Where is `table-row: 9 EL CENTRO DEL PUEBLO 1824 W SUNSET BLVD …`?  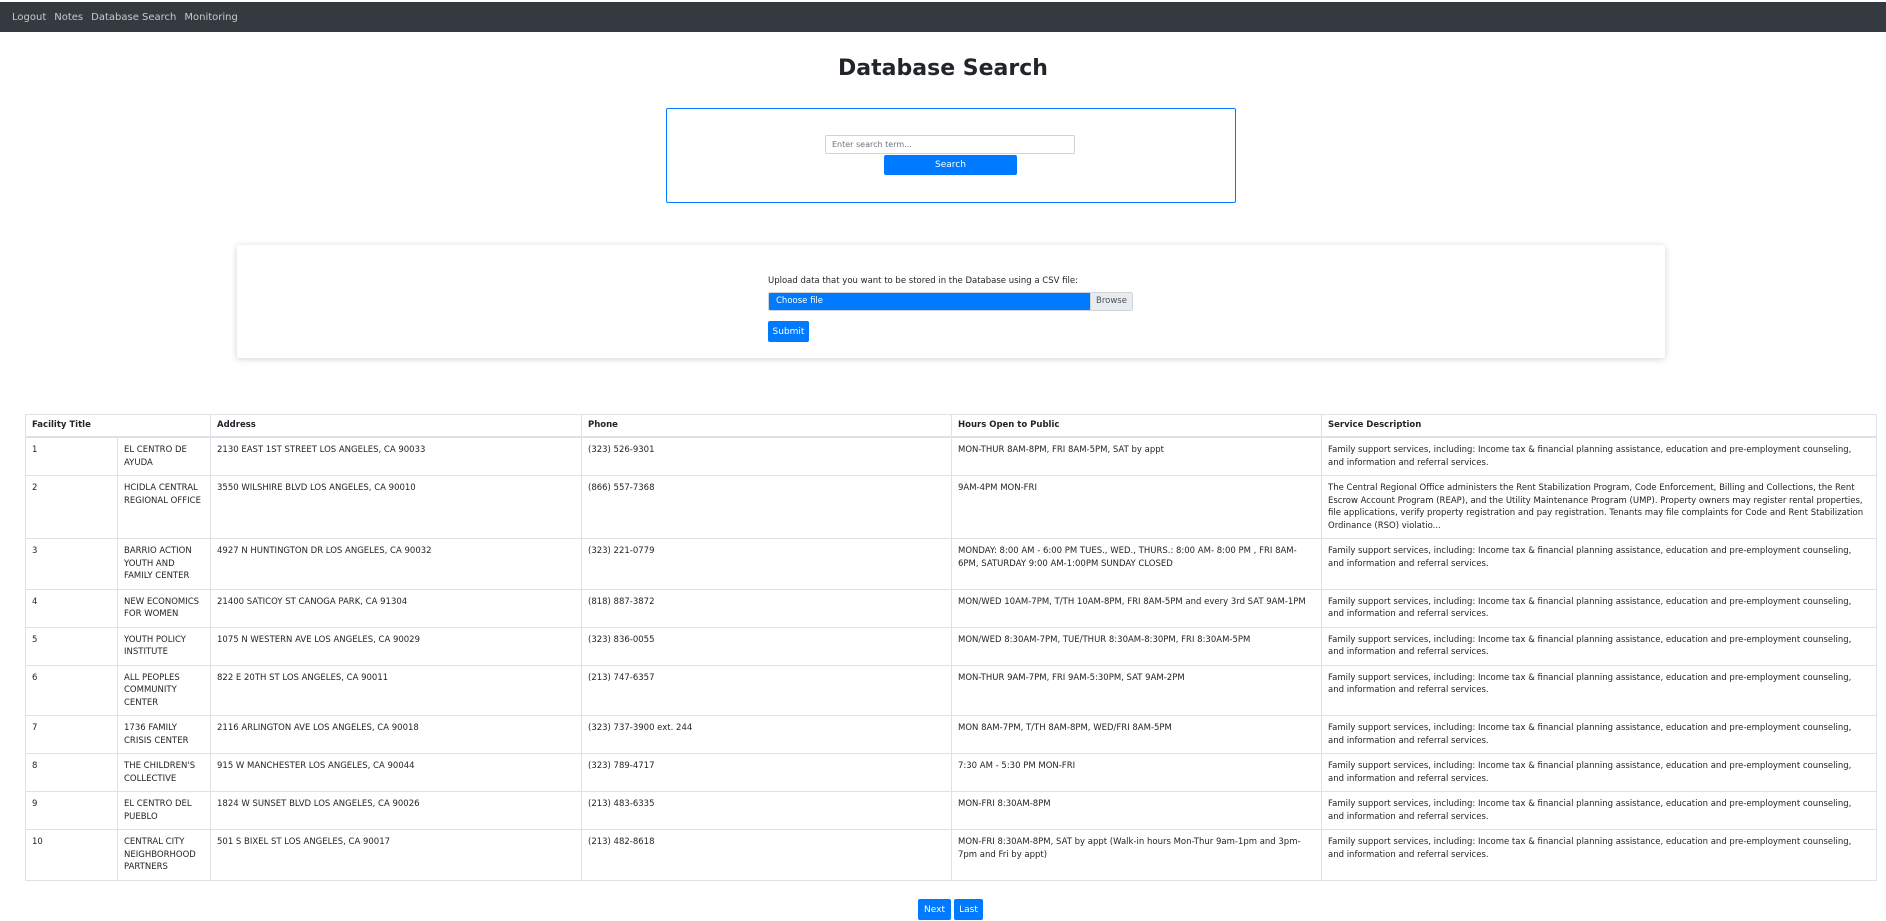
table-row: 9 EL CENTRO DEL PUEBLO 1824 W SUNSET BLVD … is located at coordinates (951, 810).